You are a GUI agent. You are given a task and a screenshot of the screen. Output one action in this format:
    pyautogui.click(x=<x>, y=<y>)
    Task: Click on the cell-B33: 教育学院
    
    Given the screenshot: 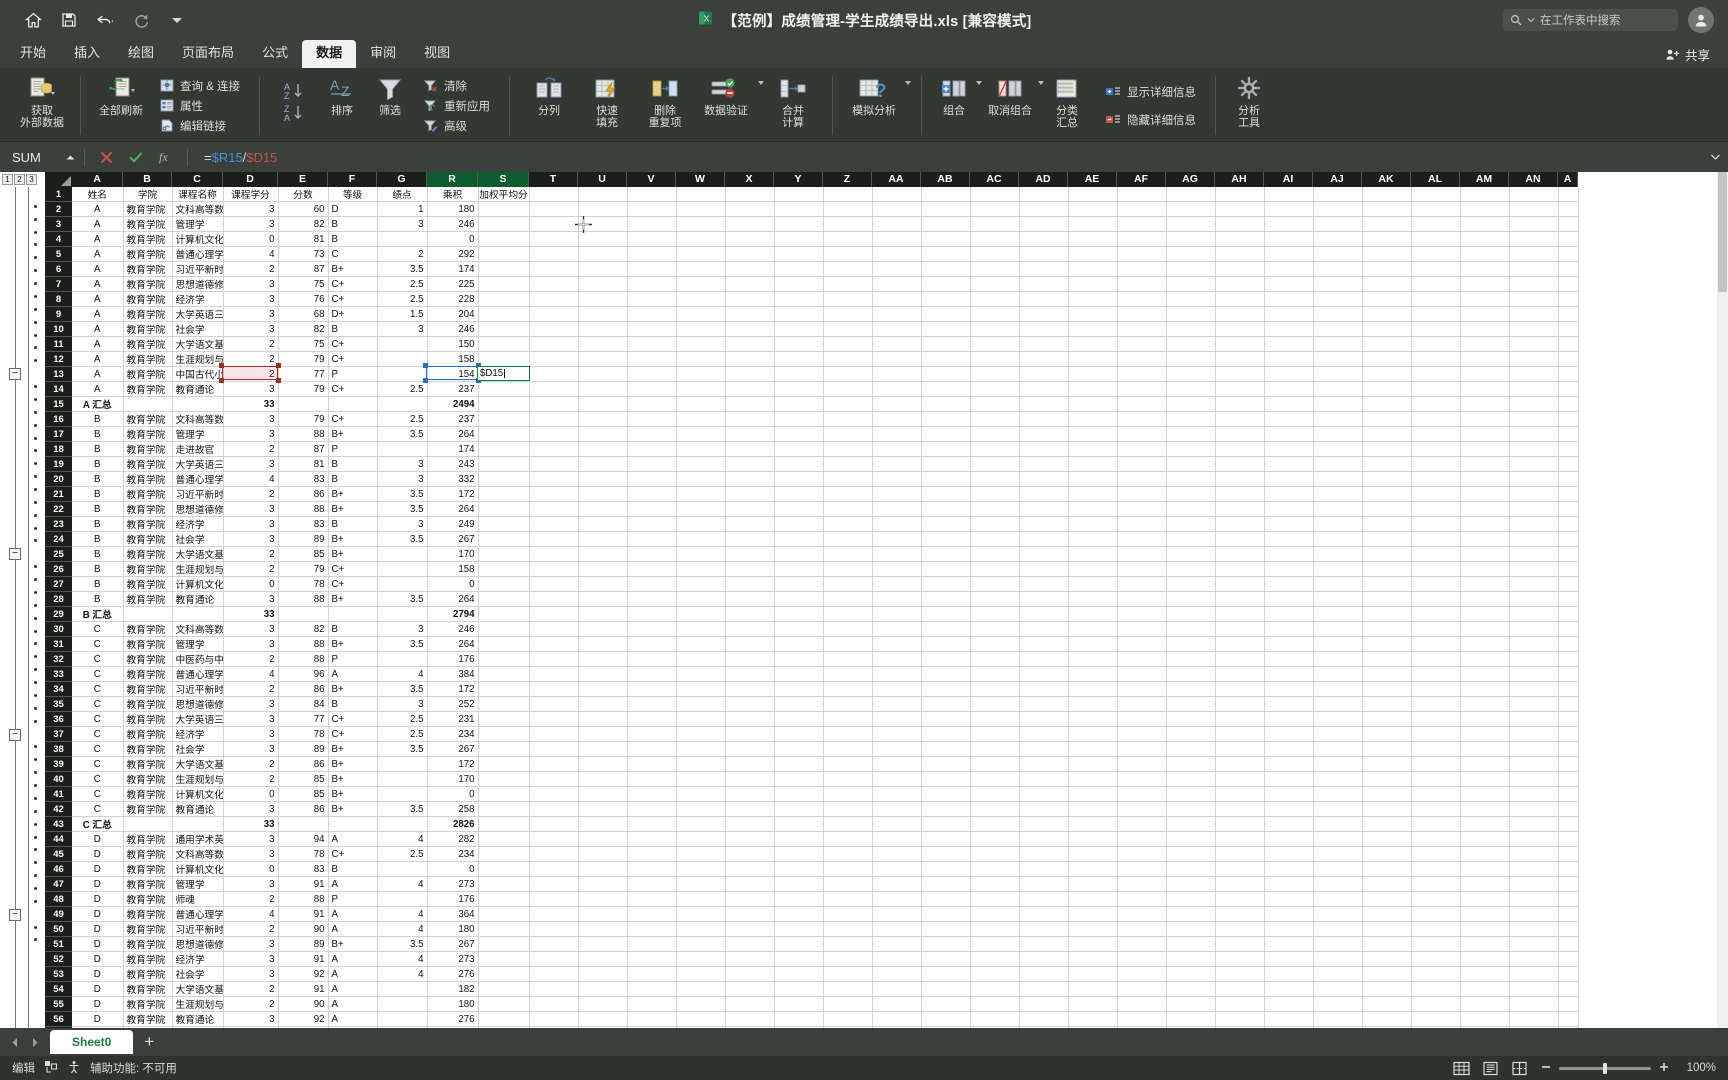 What is the action you would take?
    pyautogui.click(x=148, y=674)
    